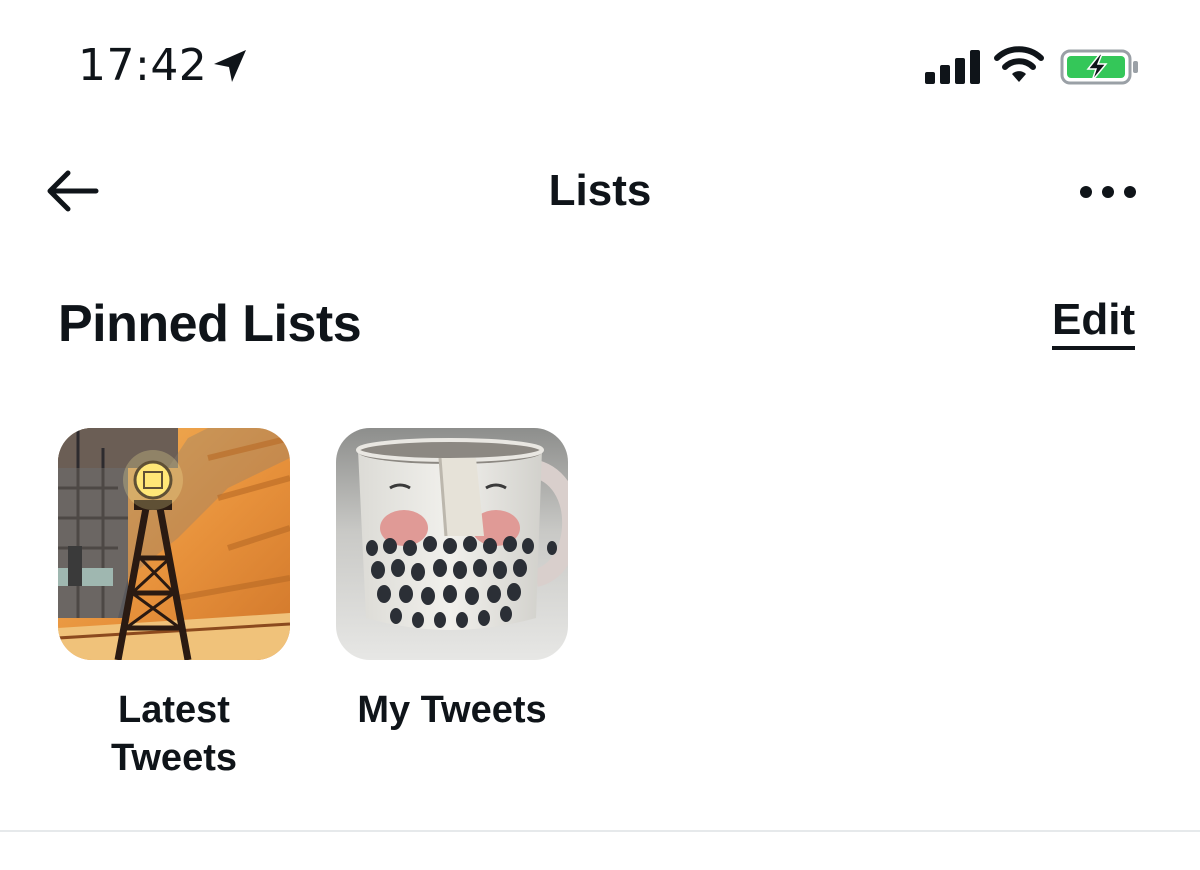 This screenshot has width=1200, height=870. Describe the element at coordinates (600, 65) in the screenshot. I see `status-bar: 17:42` at that location.